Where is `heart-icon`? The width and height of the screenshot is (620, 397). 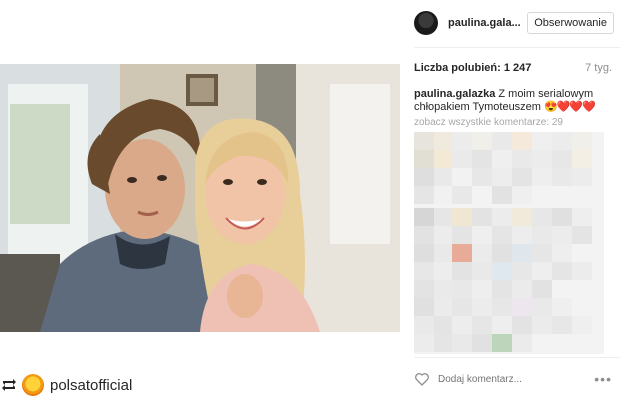 heart-icon is located at coordinates (422, 379).